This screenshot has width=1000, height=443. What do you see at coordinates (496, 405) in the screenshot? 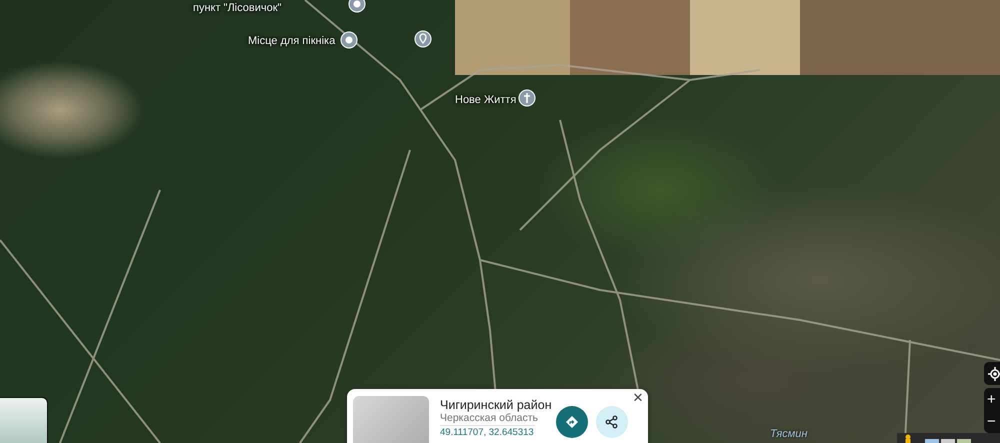
I see `place-title: Чигиринский район` at bounding box center [496, 405].